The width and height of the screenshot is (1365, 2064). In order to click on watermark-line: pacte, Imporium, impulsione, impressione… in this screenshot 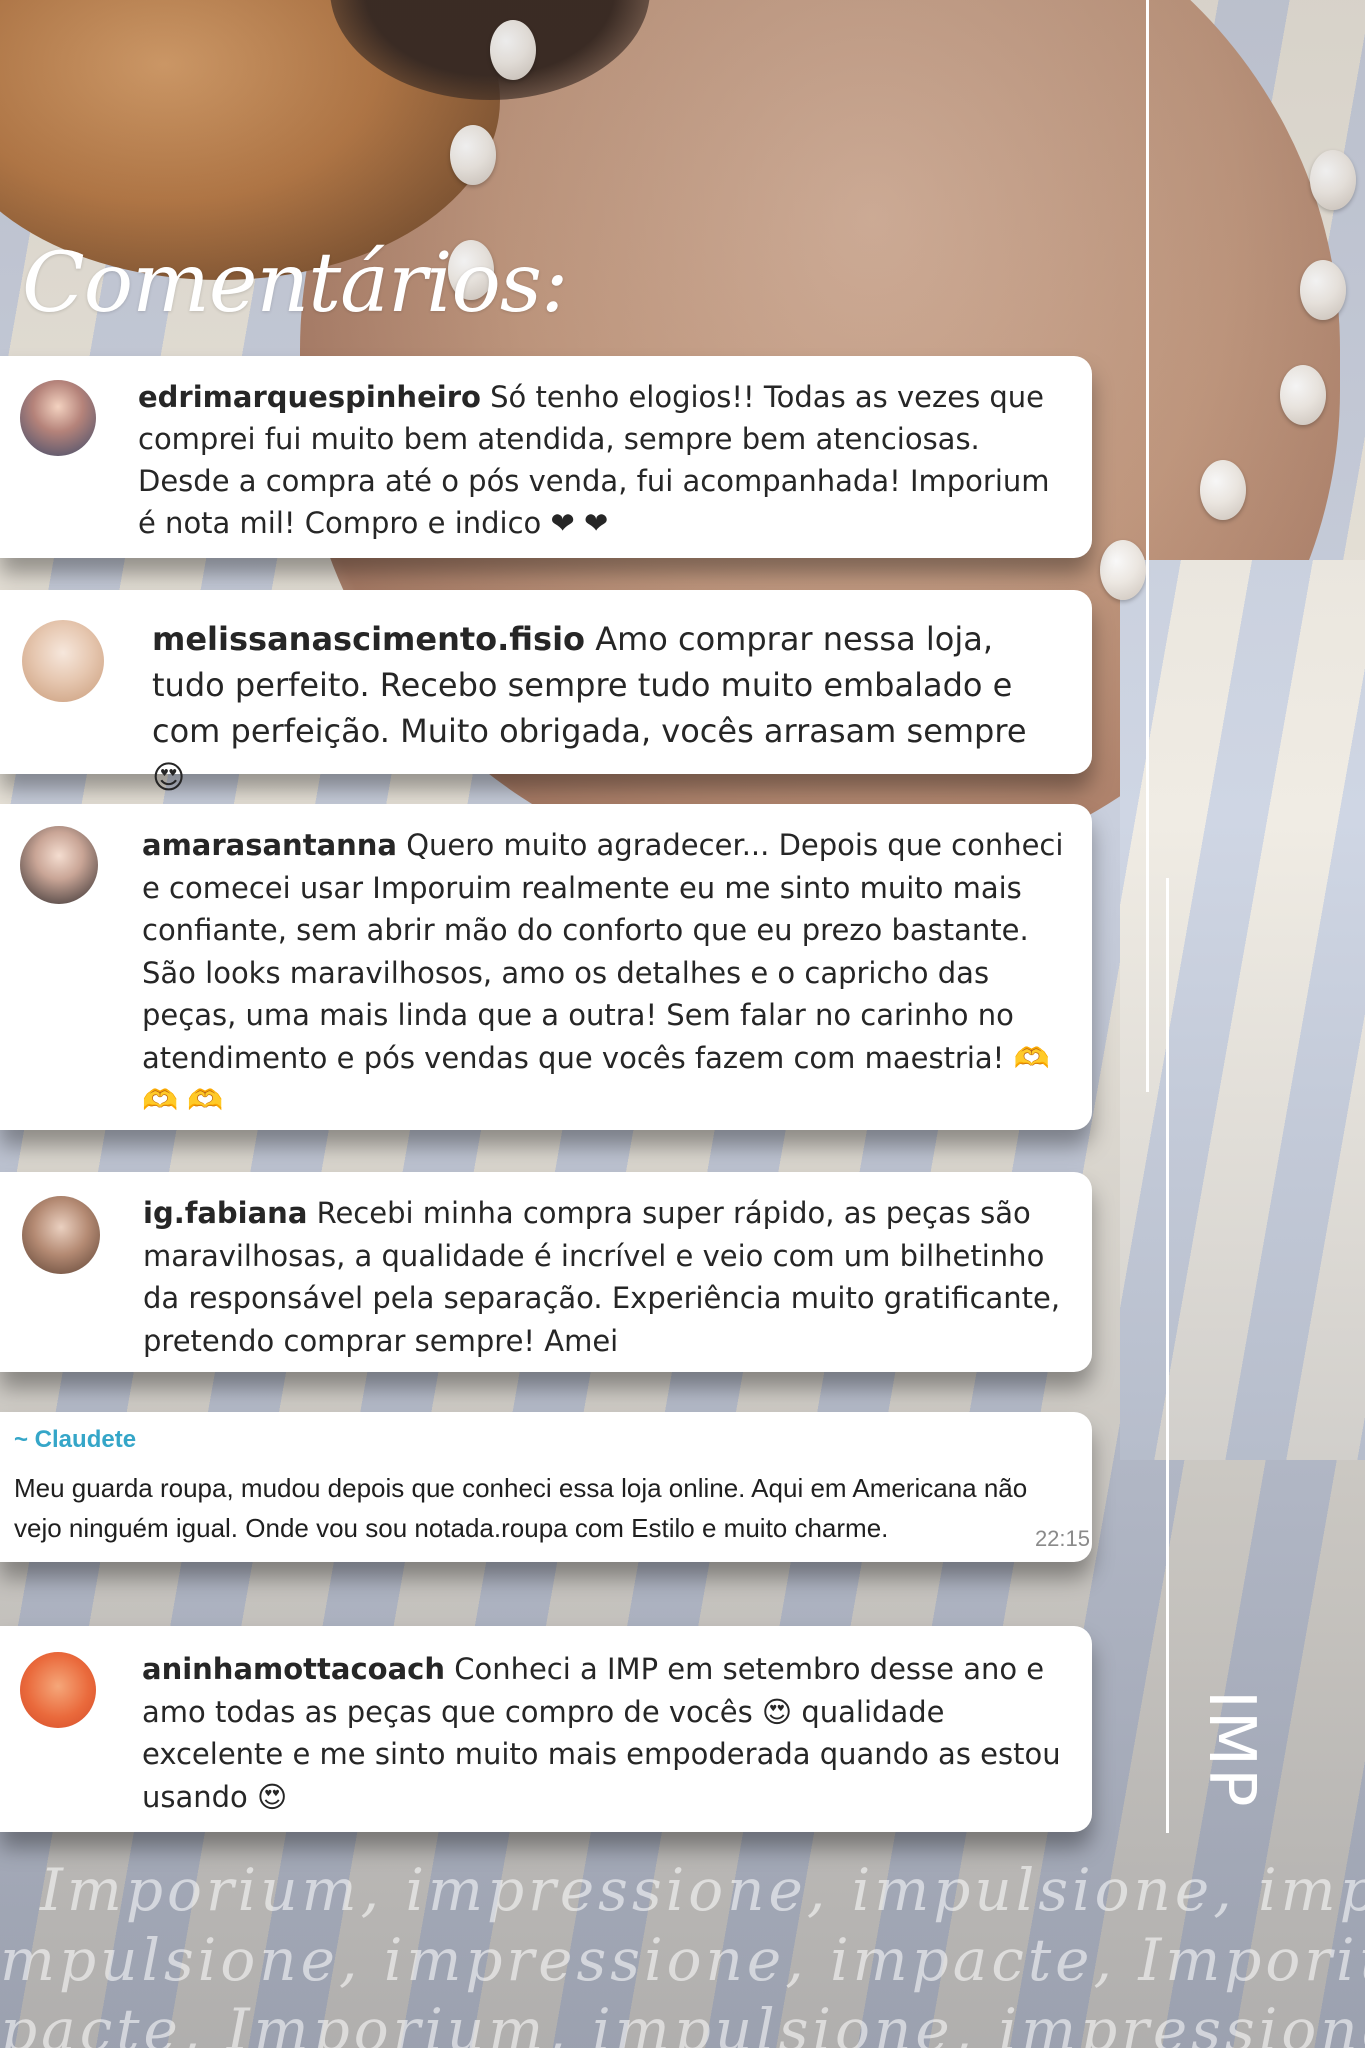, I will do `click(682, 2030)`.